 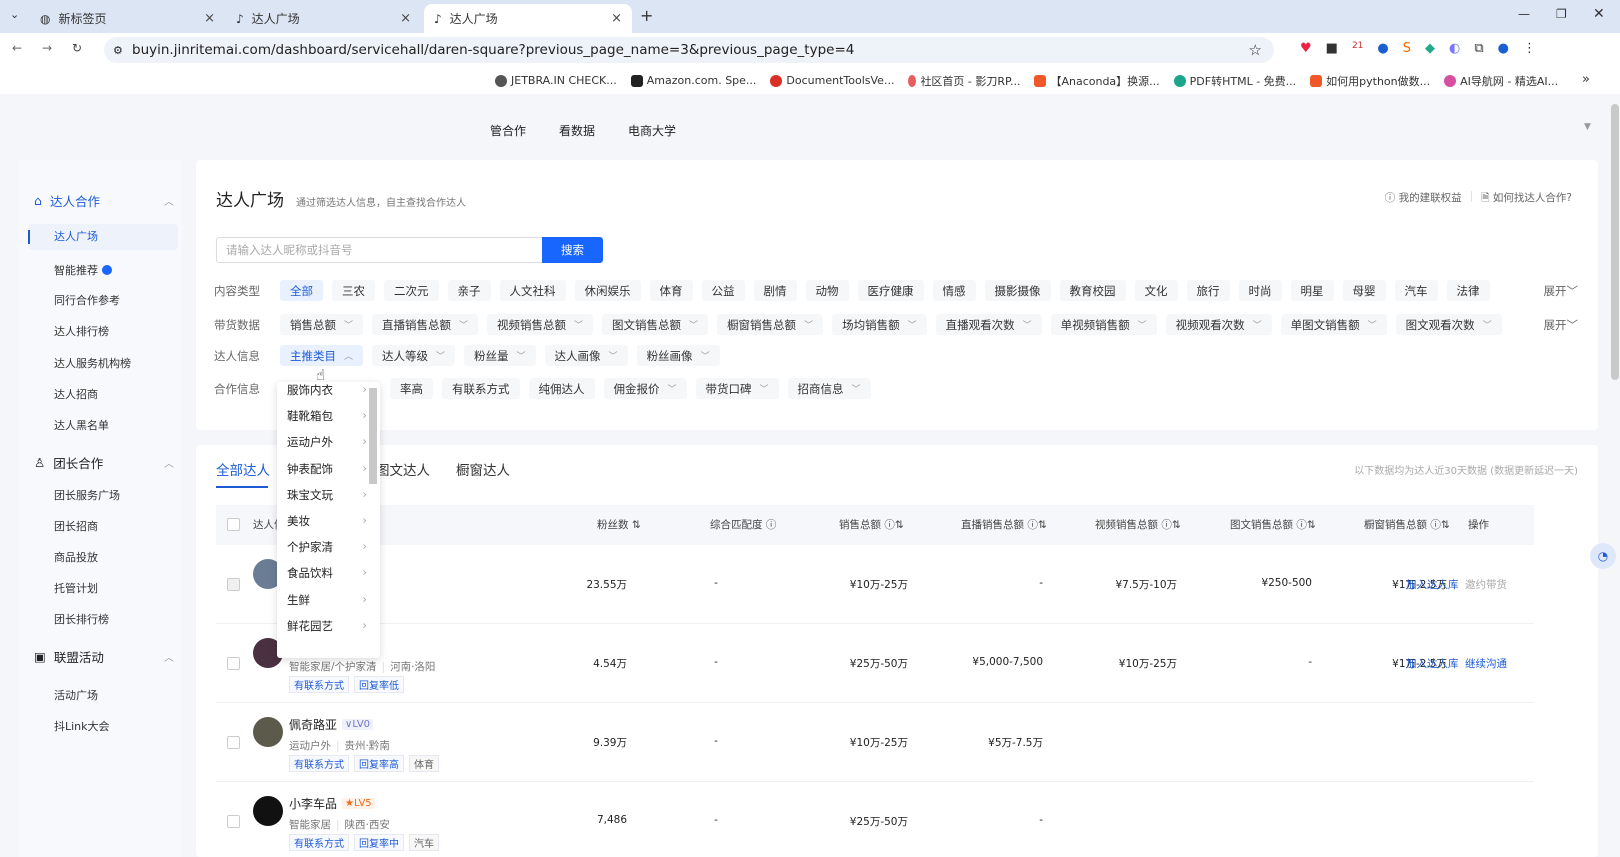 I want to click on profile-avatar: ●, so click(x=1503, y=48).